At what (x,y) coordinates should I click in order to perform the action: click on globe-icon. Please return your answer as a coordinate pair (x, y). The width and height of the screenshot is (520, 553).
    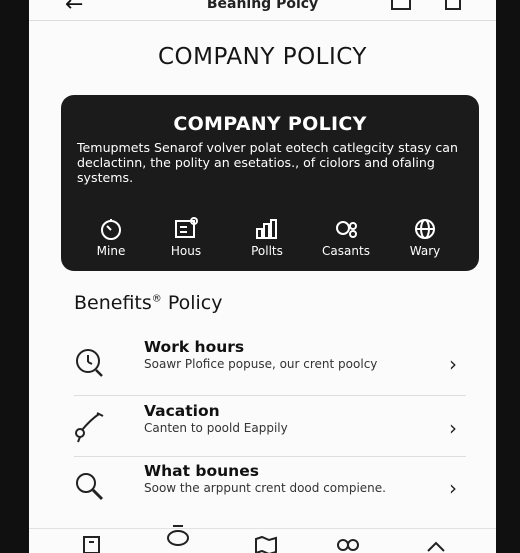
    Looking at the image, I should click on (425, 229).